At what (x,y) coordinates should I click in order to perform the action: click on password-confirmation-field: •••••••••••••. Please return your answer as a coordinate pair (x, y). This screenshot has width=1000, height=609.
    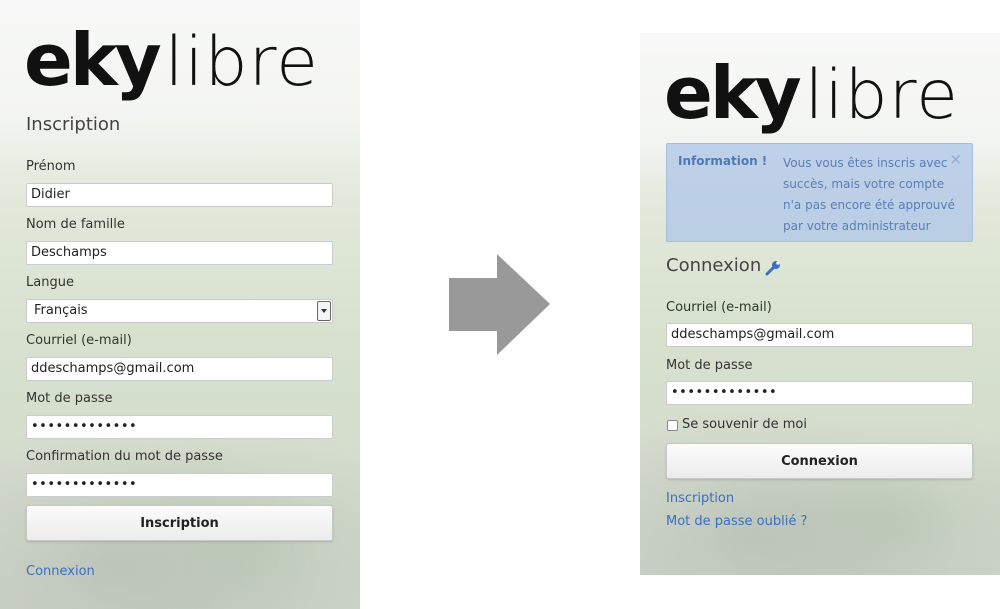
    Looking at the image, I should click on (179, 485).